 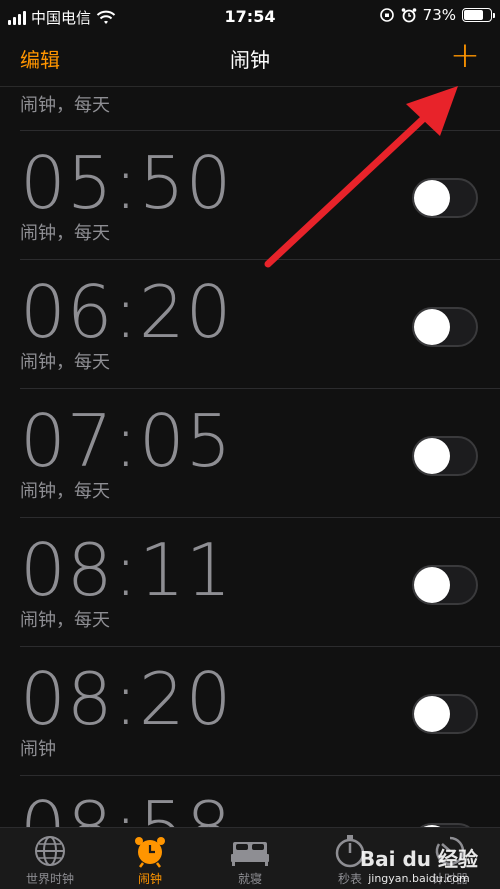 I want to click on tab-world-clock: 世界时钟, so click(x=50, y=858).